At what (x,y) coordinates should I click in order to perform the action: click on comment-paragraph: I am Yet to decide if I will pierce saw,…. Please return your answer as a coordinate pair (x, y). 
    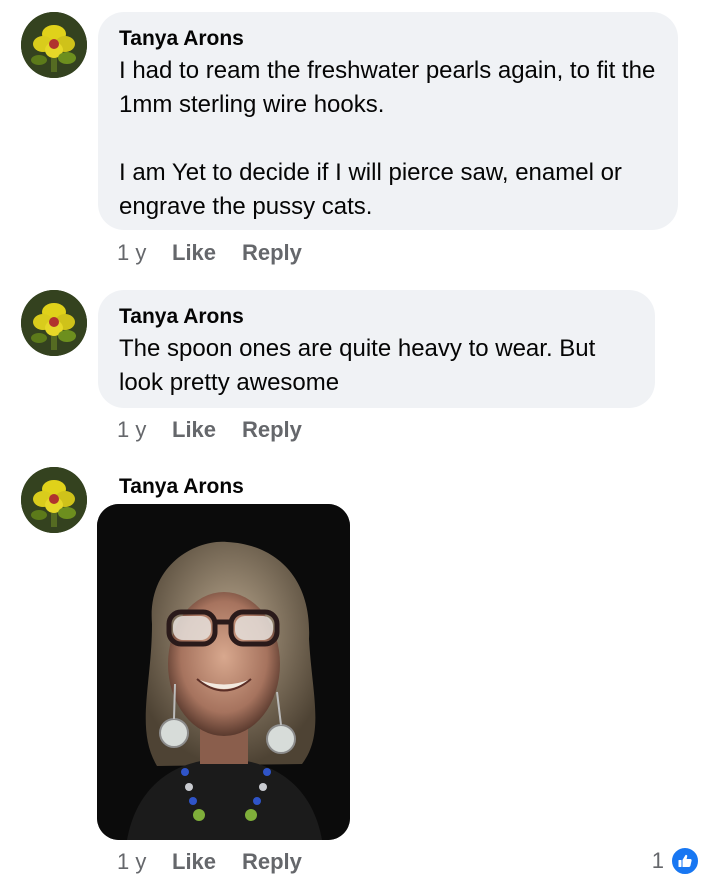
    Looking at the image, I should click on (370, 189).